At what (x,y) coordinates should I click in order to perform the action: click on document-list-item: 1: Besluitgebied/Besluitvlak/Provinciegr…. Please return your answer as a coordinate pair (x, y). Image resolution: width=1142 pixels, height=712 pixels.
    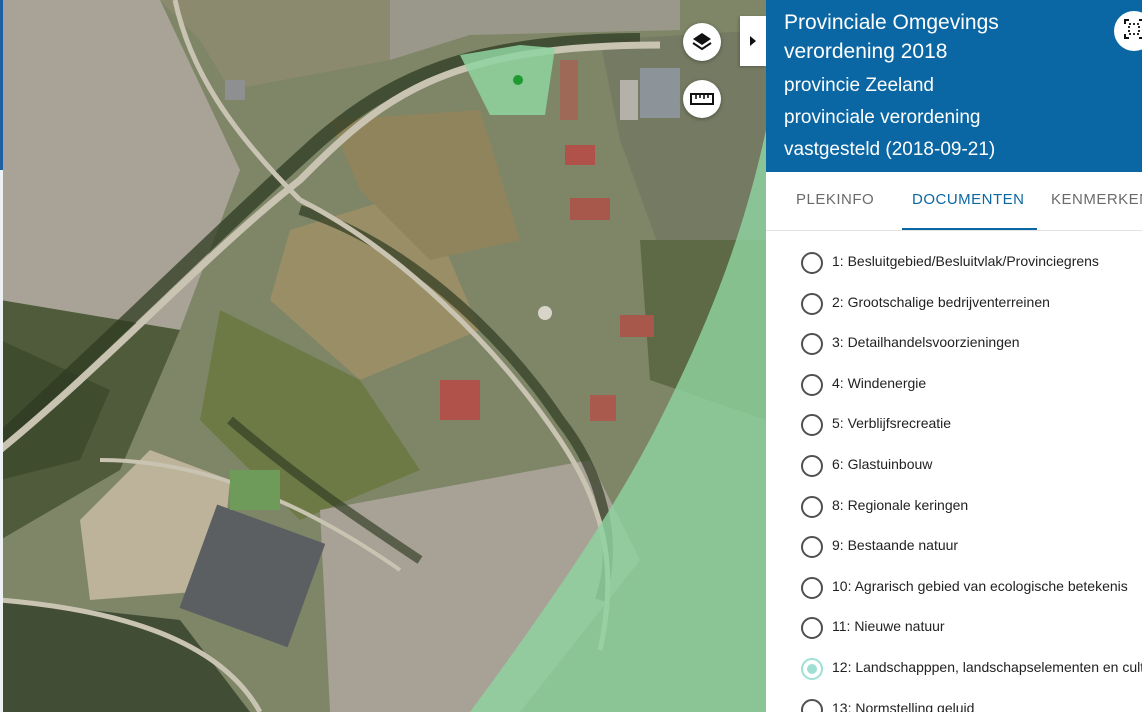
    Looking at the image, I should click on (954, 263).